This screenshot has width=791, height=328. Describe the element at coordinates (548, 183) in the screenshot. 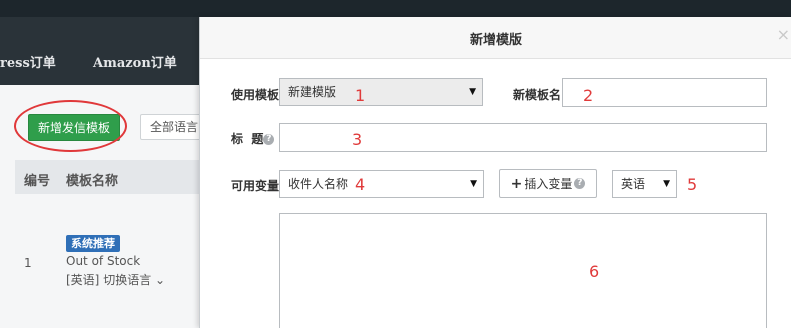

I see `insert-variable-button: + 插入变量 ?` at that location.